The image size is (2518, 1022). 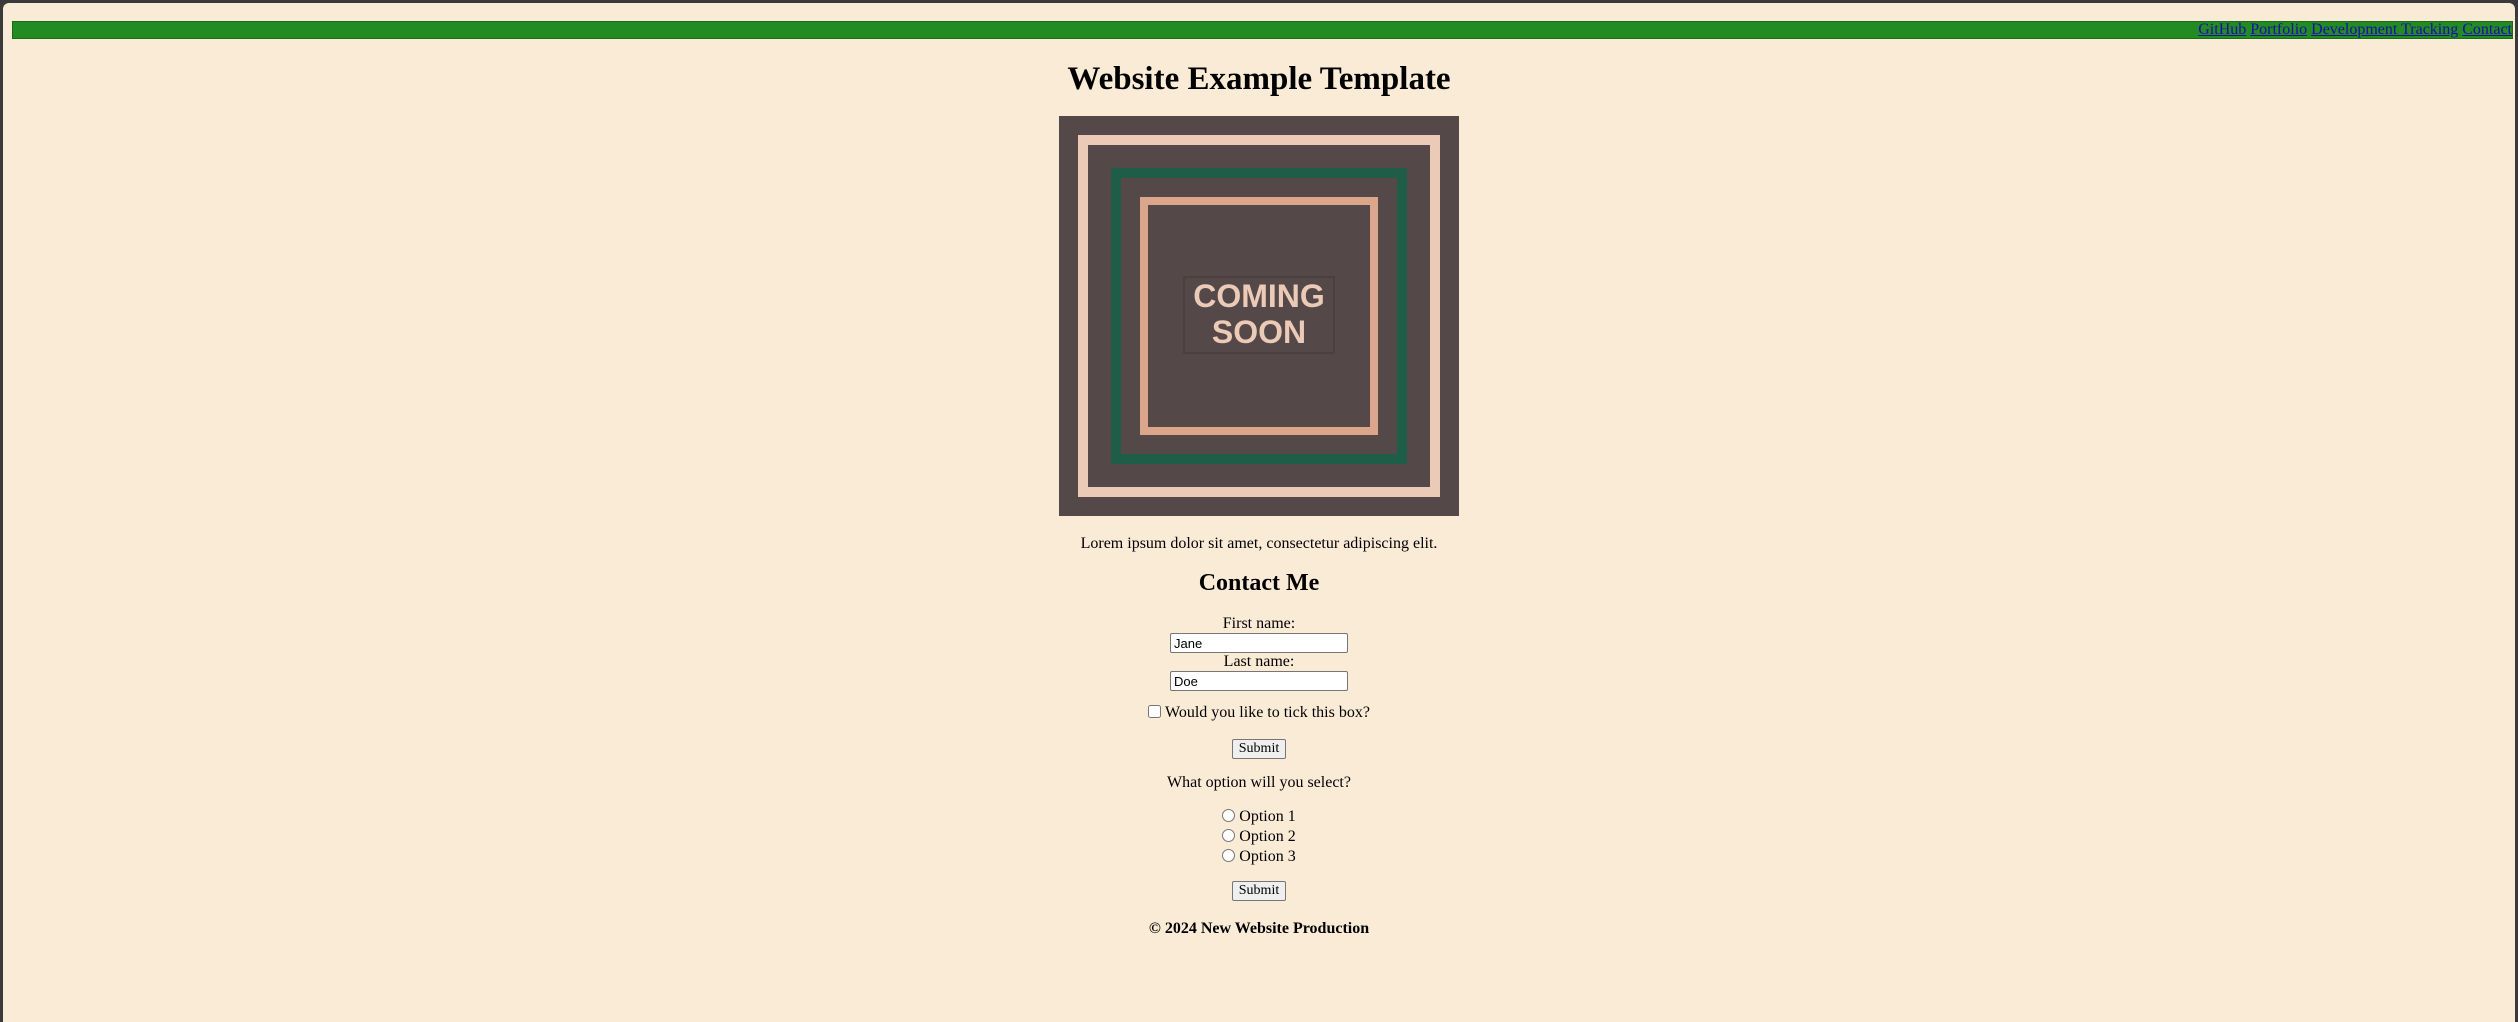 What do you see at coordinates (1259, 681) in the screenshot?
I see `last-name-field` at bounding box center [1259, 681].